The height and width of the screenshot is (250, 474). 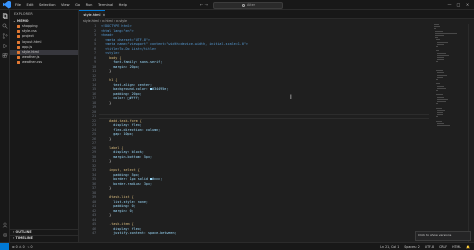 What do you see at coordinates (4, 246) in the screenshot?
I see `remote-indicator-icon` at bounding box center [4, 246].